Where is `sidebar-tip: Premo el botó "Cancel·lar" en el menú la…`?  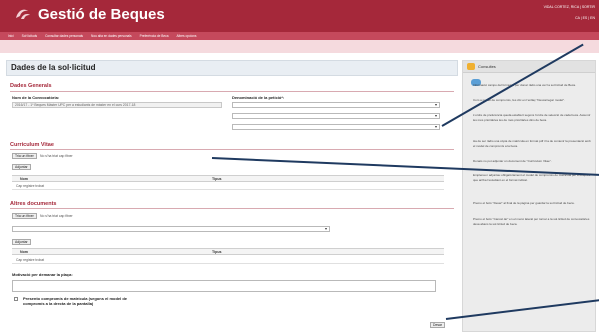 sidebar-tip: Premo el botó "Cancel·lar" en el menú la… is located at coordinates (531, 221).